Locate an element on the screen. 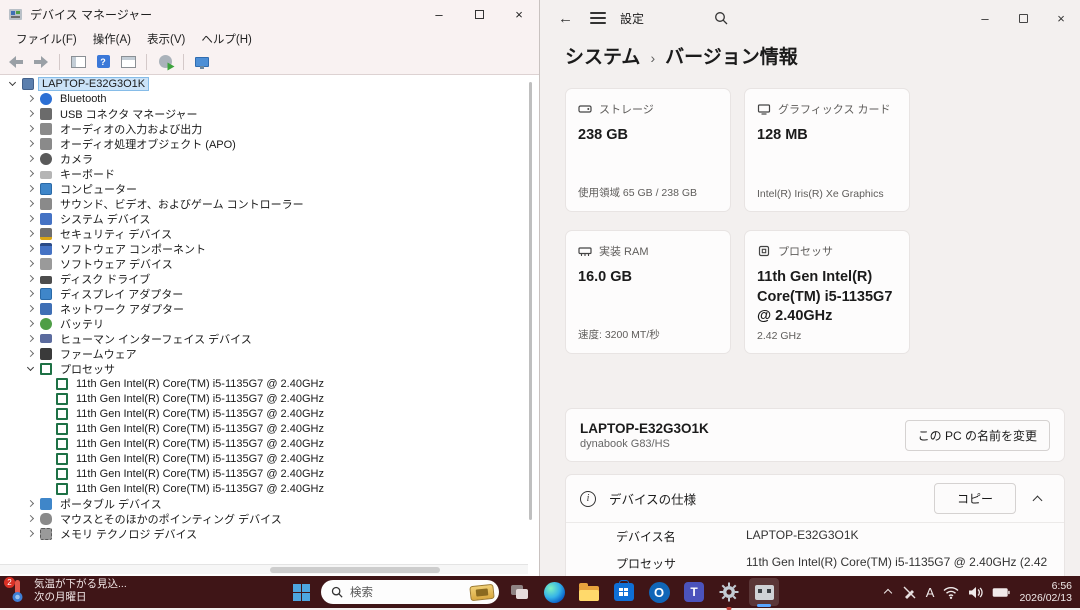 Image resolution: width=1080 pixels, height=610 pixels. device-manager-titlebar: デバイス マネージャー – × is located at coordinates (269, 14).